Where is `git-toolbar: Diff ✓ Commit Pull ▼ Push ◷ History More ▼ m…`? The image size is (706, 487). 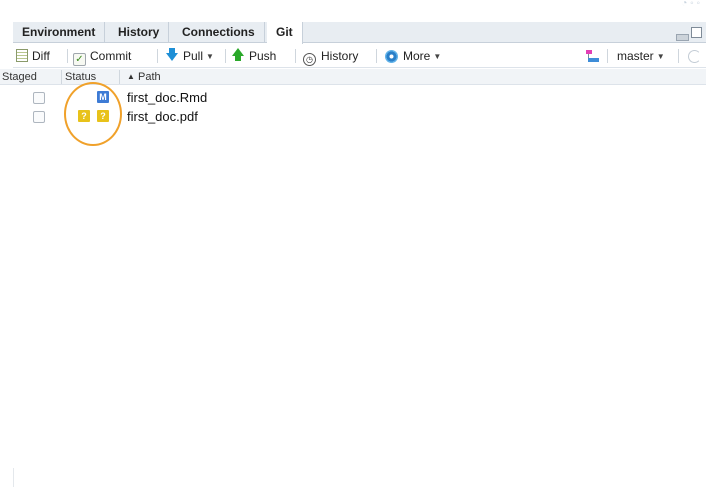
git-toolbar: Diff ✓ Commit Pull ▼ Push ◷ History More ▼ m… is located at coordinates (359, 56).